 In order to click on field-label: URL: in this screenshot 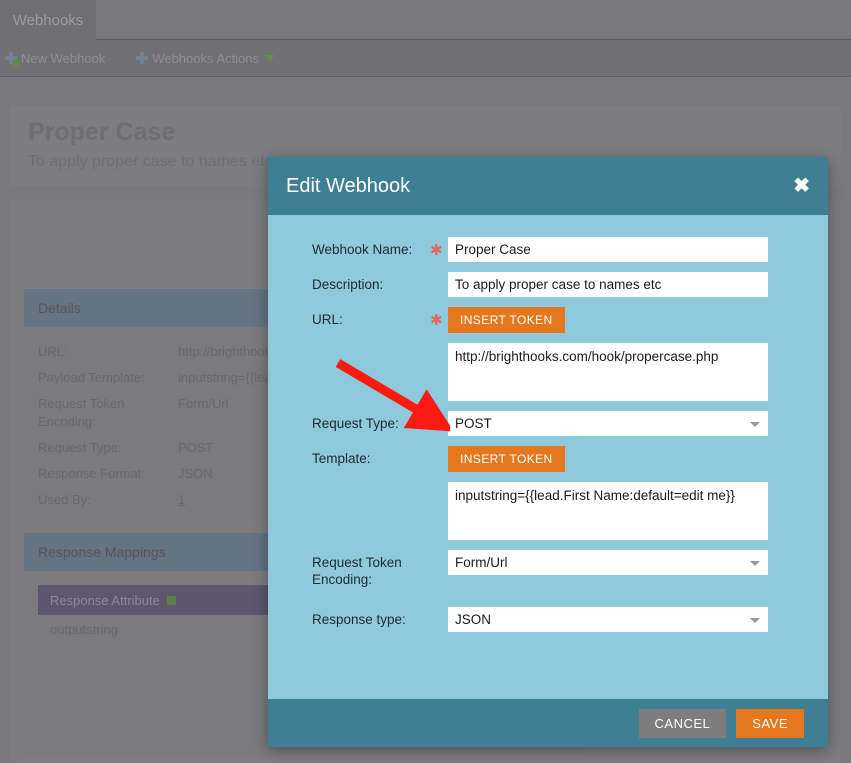, I will do `click(327, 319)`.